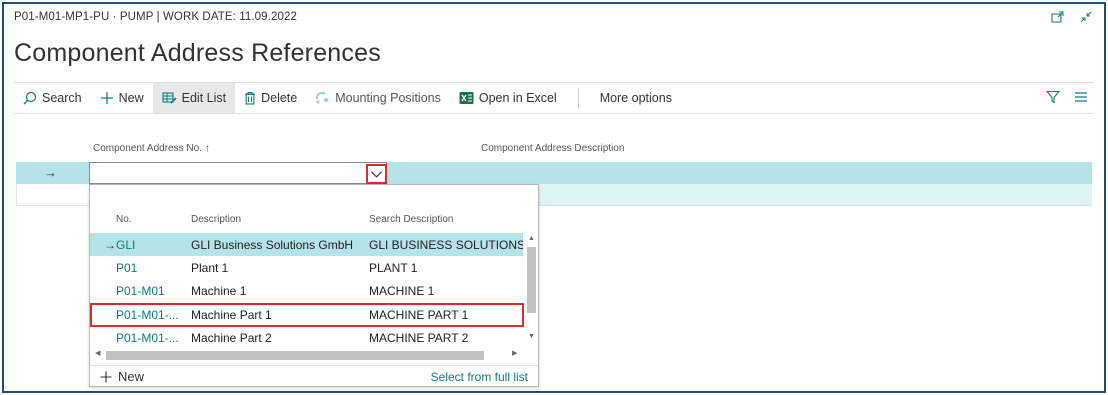 This screenshot has height=395, width=1108. I want to click on lookup-footer: New Select from full list, so click(314, 376).